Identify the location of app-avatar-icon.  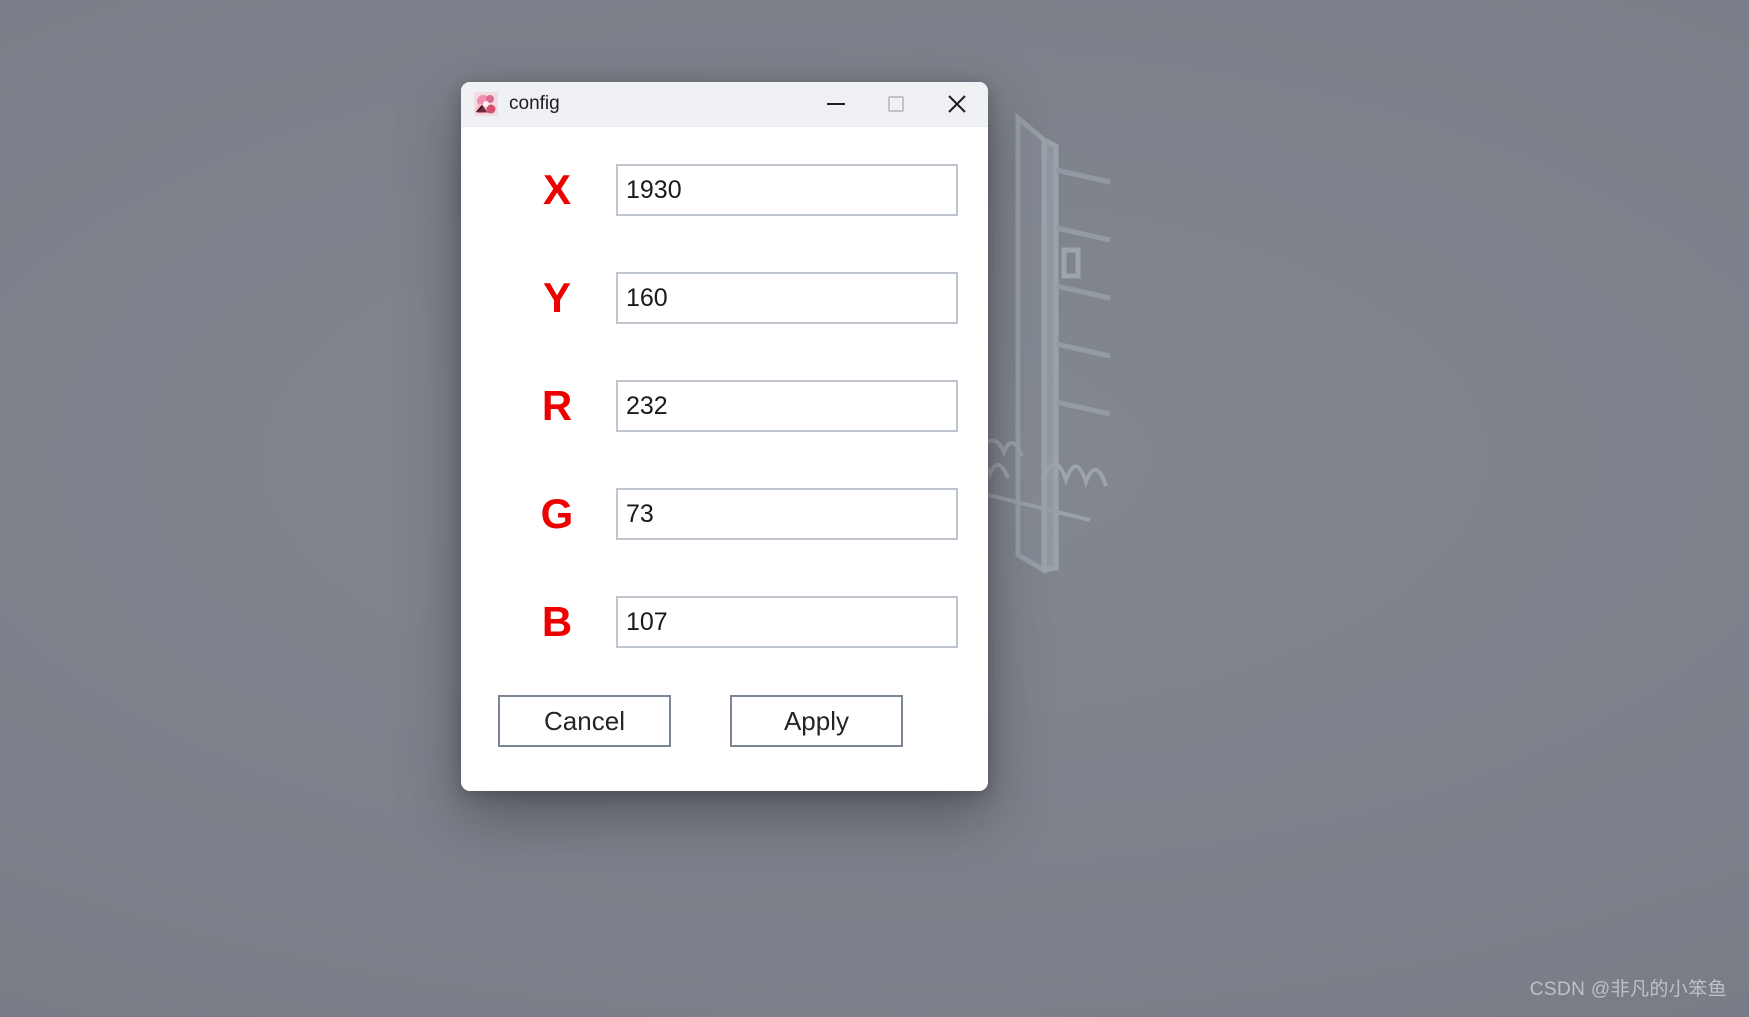
(486, 104).